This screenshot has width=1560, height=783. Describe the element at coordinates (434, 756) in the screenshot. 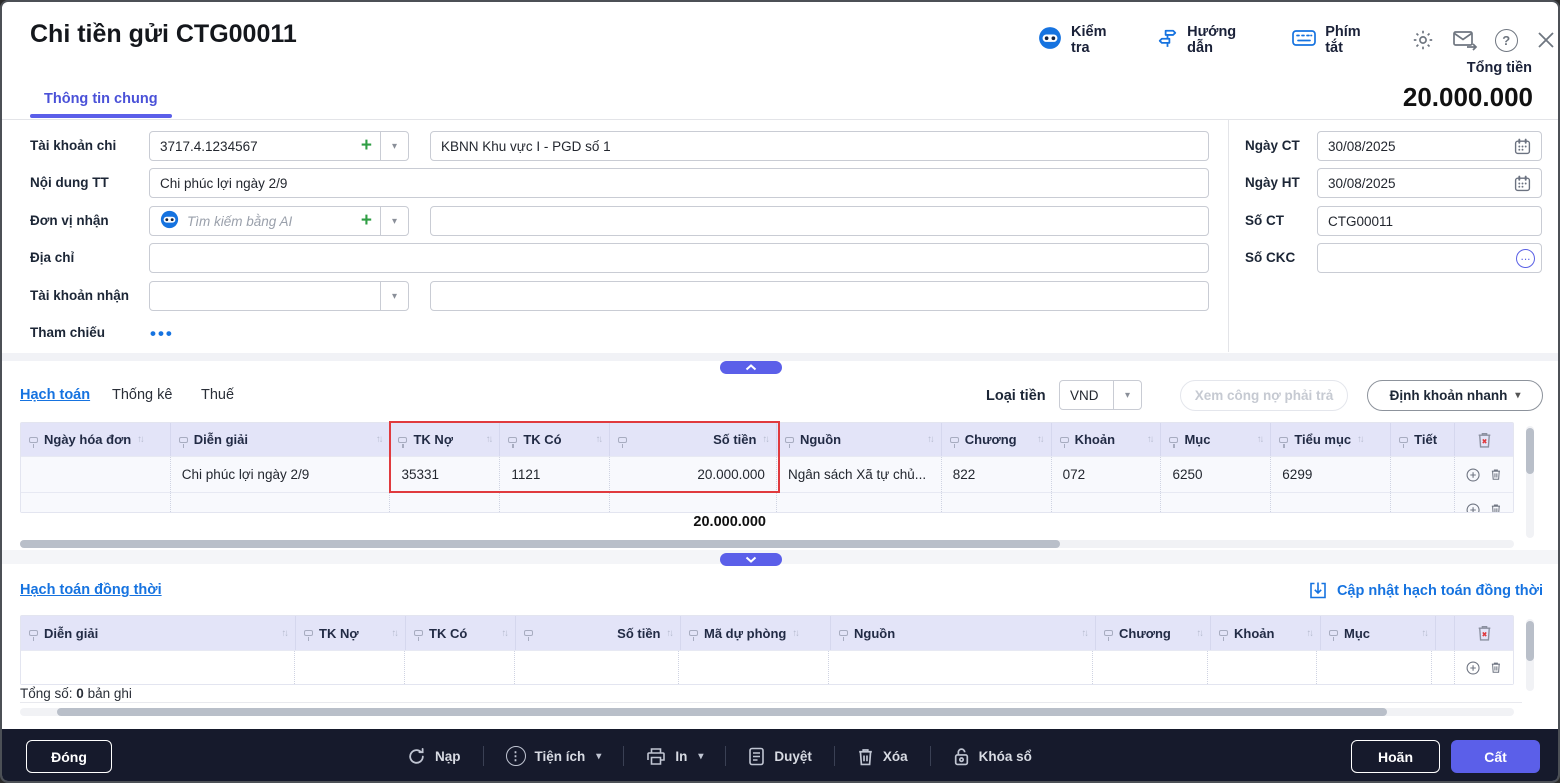

I see `reload-button: Nạp` at that location.